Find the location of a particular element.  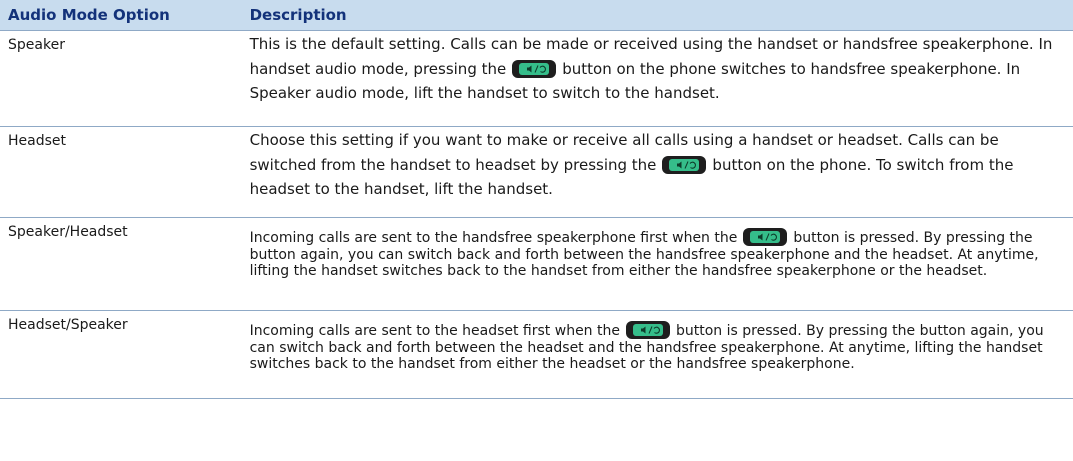

audio-mode-cell: Speaker/Headset is located at coordinates (121, 264).